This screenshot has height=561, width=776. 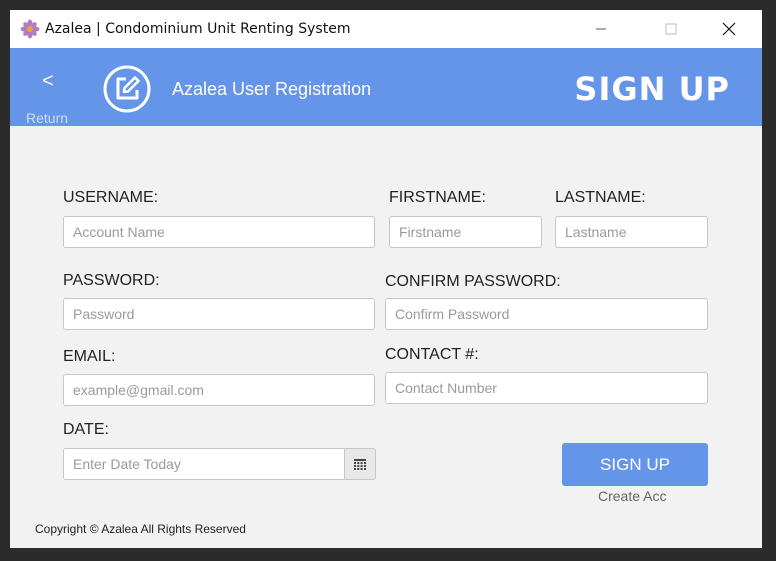 I want to click on minimize-button, so click(x=601, y=29).